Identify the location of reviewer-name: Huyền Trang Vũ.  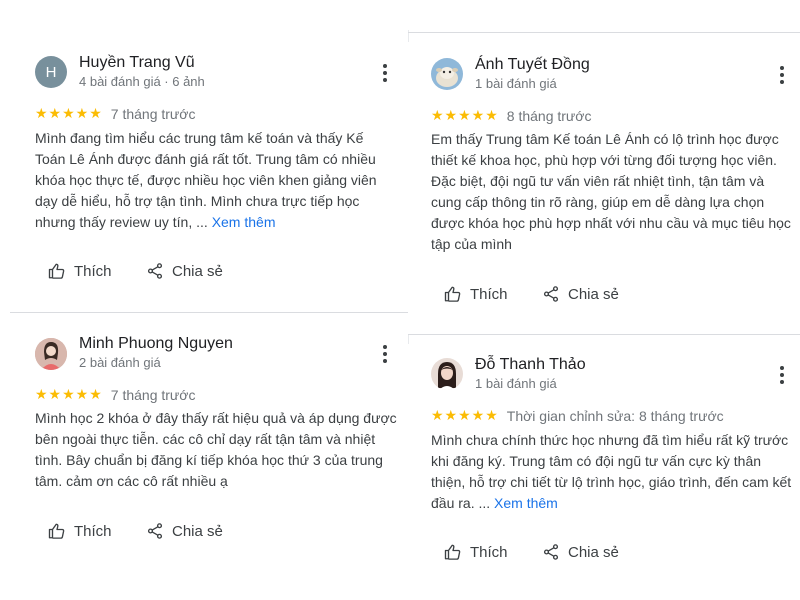
(137, 63).